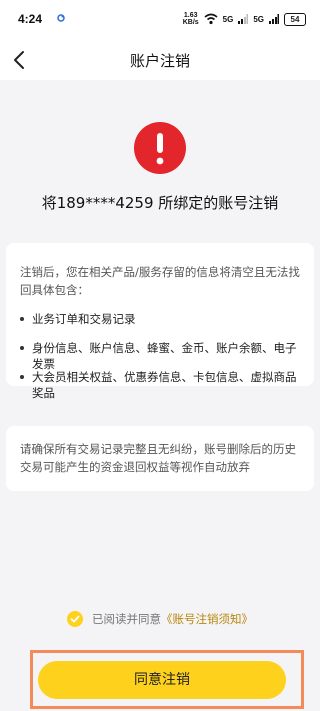  Describe the element at coordinates (61, 18) in the screenshot. I see `app-notification-icon` at that location.